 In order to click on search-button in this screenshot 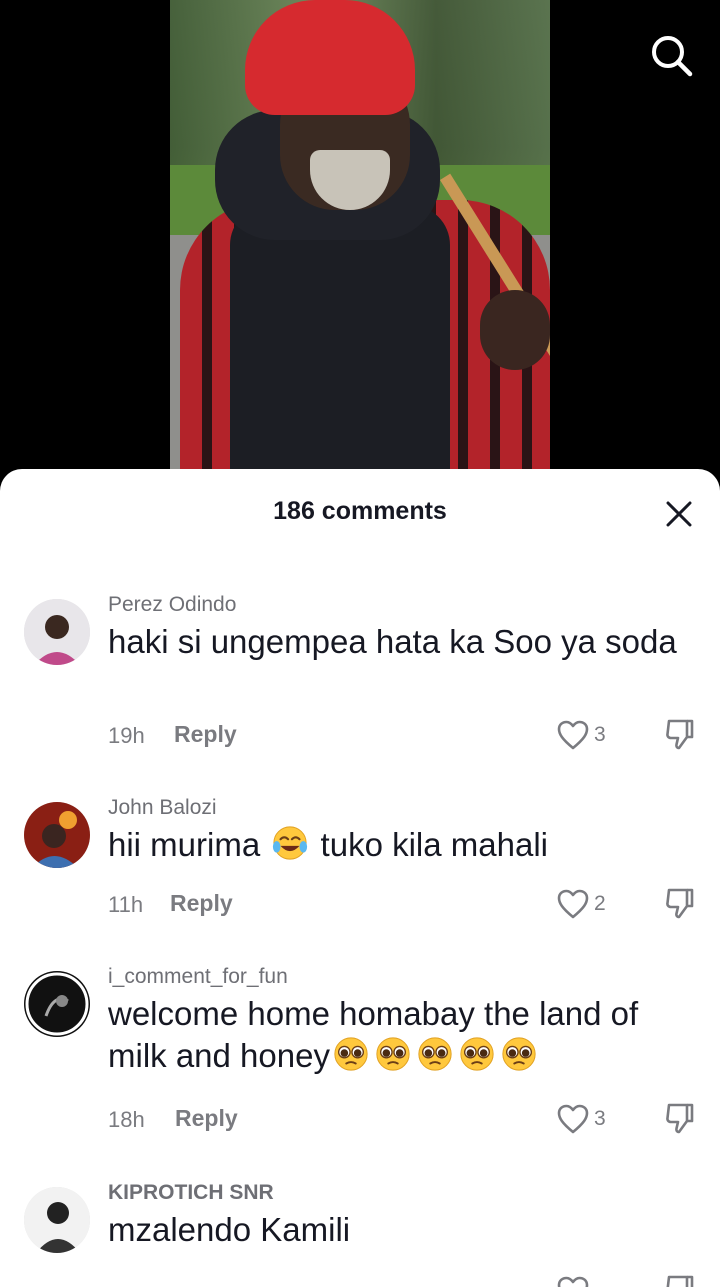, I will do `click(672, 56)`.